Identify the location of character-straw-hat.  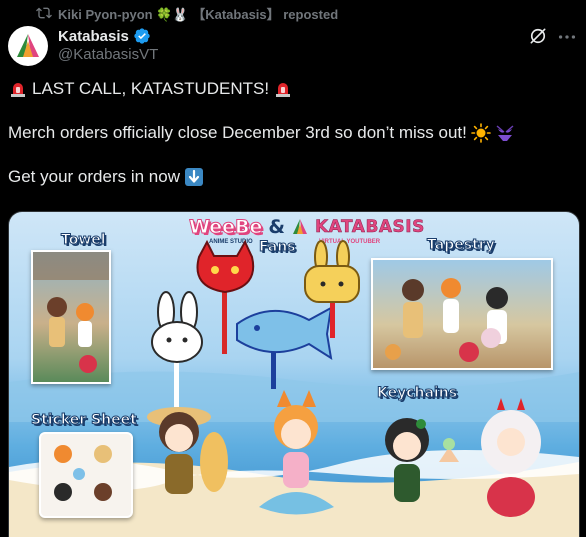
(187, 450).